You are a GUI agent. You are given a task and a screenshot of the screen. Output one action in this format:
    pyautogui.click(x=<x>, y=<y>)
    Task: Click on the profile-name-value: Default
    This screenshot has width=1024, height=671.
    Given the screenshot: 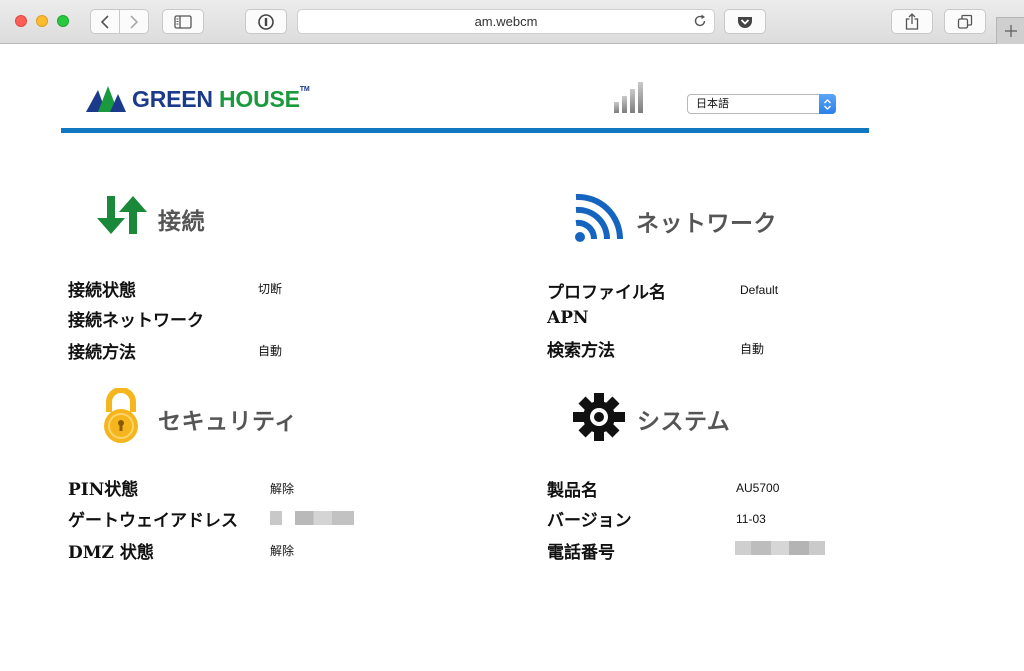 What is the action you would take?
    pyautogui.click(x=759, y=290)
    